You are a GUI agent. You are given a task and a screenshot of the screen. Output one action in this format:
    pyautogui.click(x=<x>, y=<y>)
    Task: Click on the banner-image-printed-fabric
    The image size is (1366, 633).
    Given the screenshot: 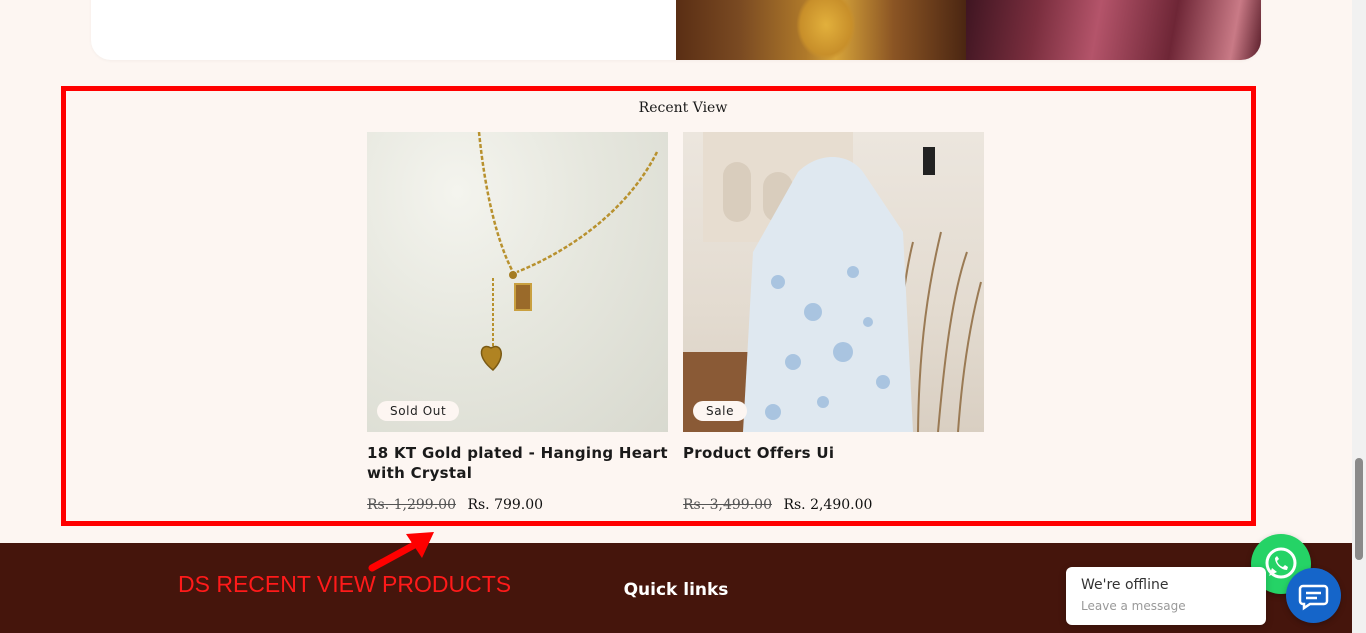 What is the action you would take?
    pyautogui.click(x=1113, y=30)
    